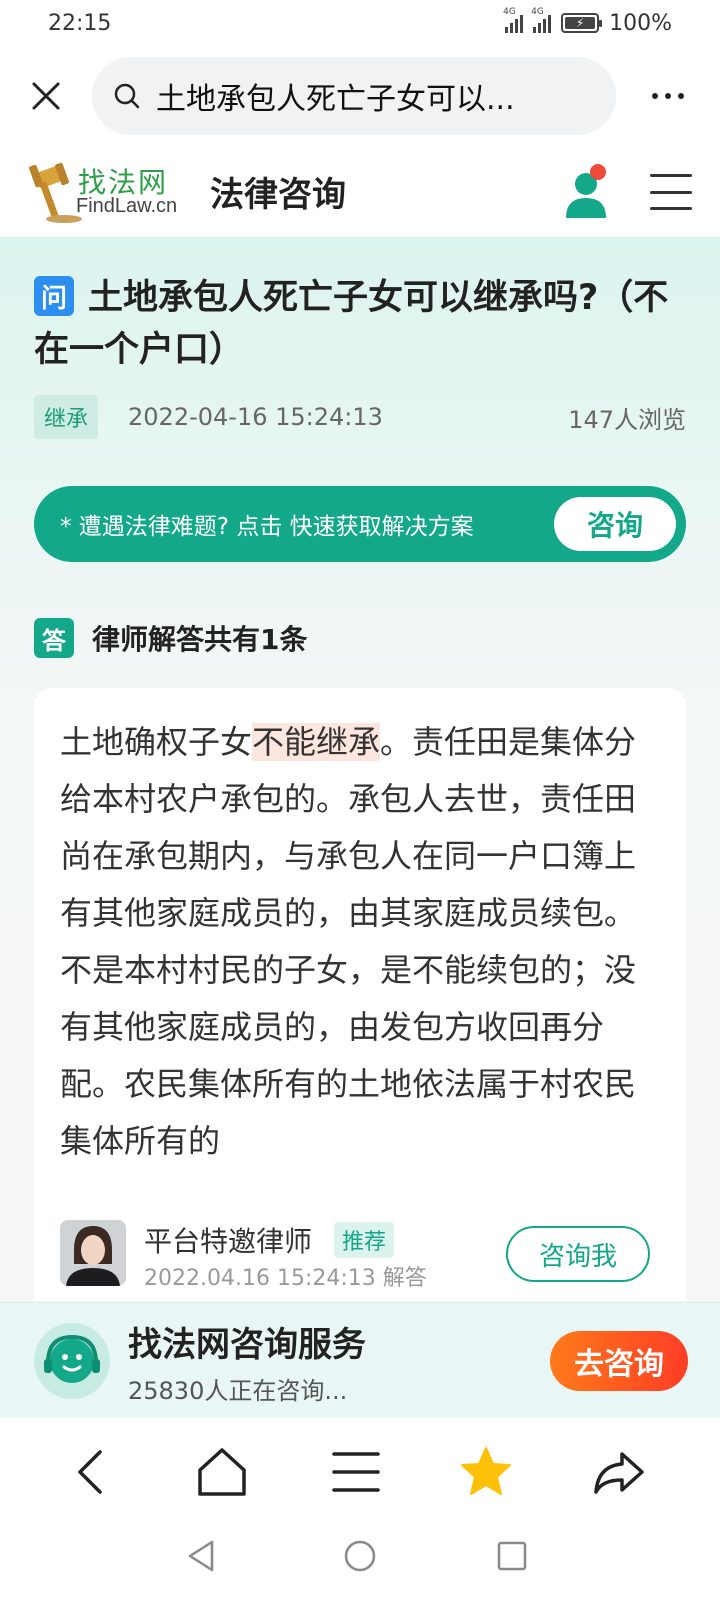  I want to click on logo-english: FindLaw.cn, so click(127, 205).